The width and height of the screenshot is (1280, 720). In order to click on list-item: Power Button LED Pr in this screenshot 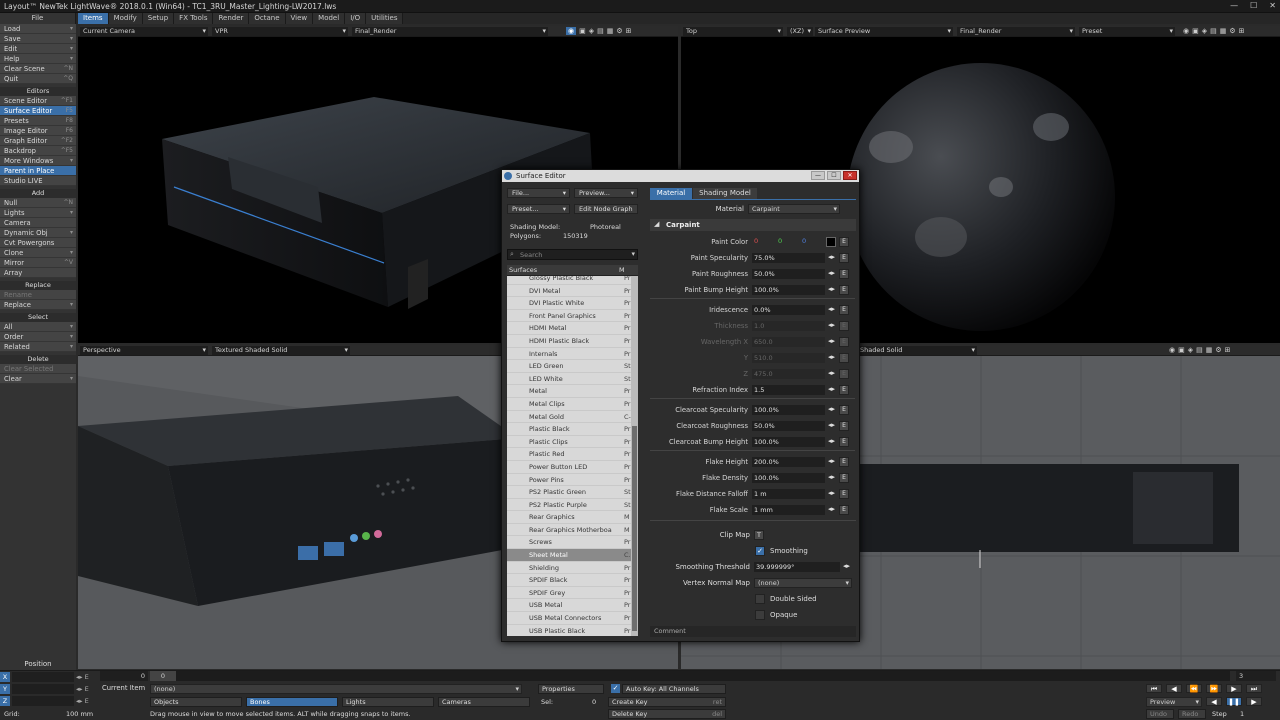, I will do `click(569, 467)`.